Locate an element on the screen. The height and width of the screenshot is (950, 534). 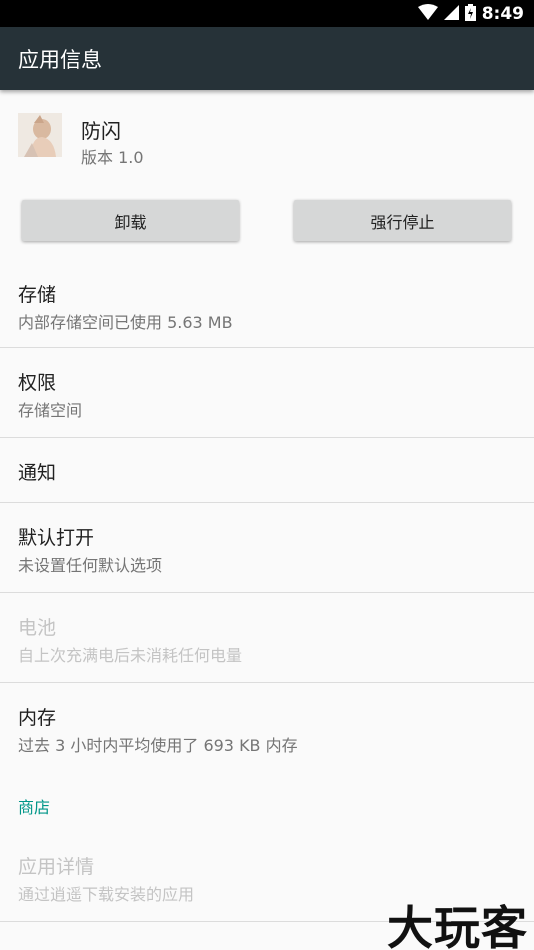
watermark-logo: 大玩客 is located at coordinates (457, 925).